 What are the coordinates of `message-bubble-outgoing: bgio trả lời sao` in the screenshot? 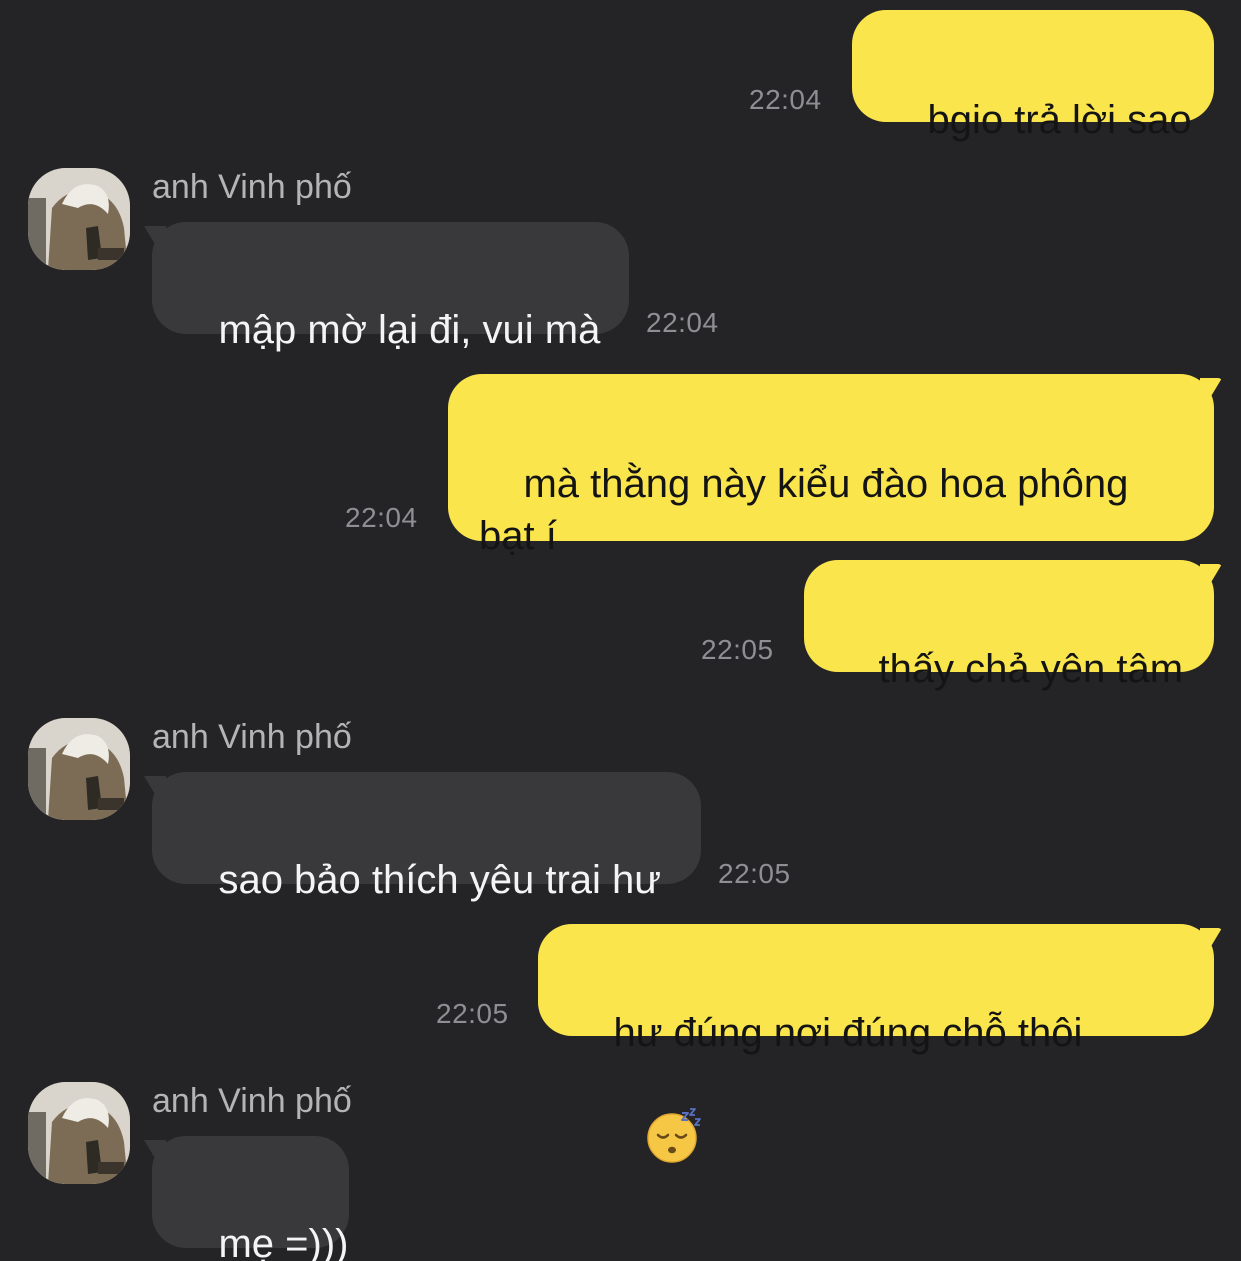 It's located at (1033, 76).